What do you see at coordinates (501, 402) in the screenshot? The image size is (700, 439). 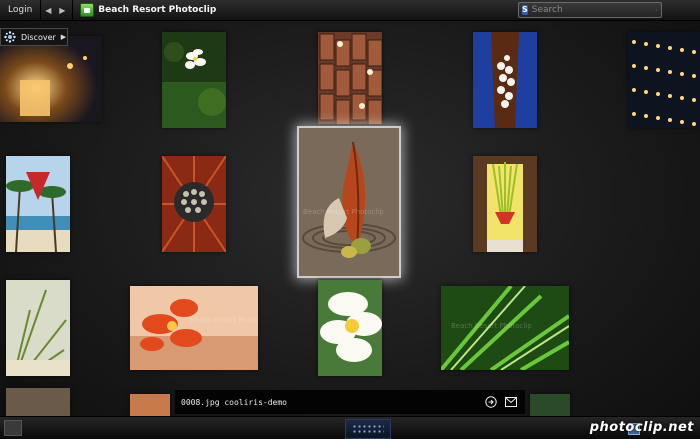 I see `caption-actions` at bounding box center [501, 402].